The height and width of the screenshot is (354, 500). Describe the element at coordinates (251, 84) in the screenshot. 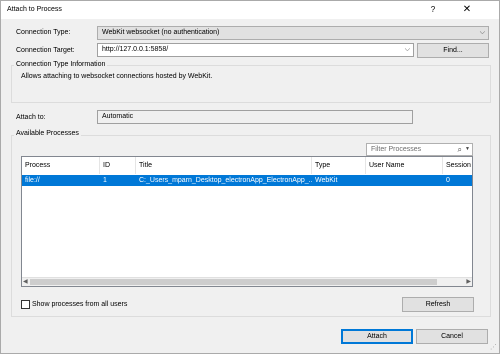

I see `connection-info-group` at that location.